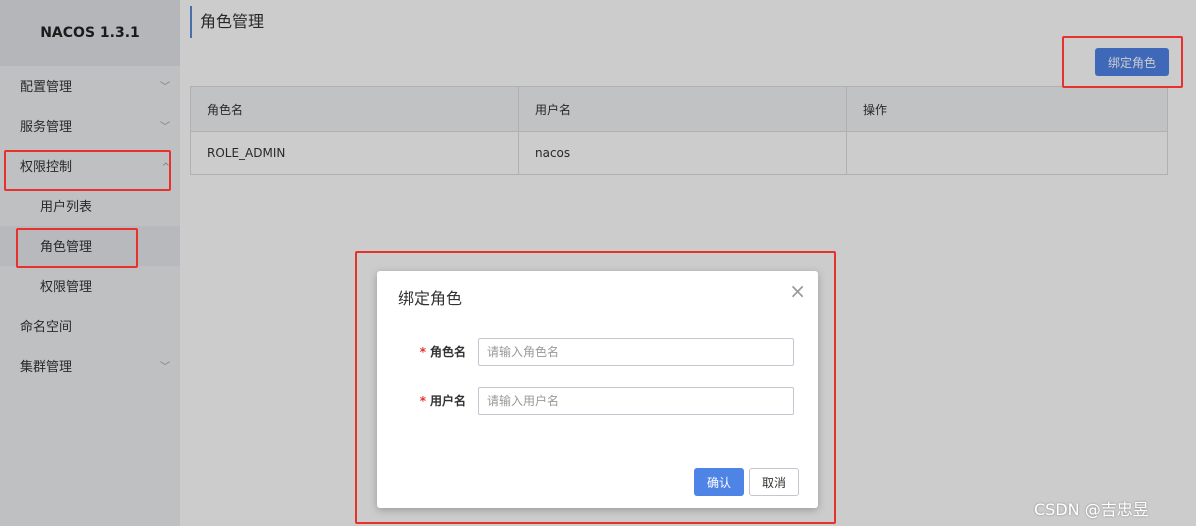 The width and height of the screenshot is (1196, 526). I want to click on form-row-user: * 用户名, so click(597, 401).